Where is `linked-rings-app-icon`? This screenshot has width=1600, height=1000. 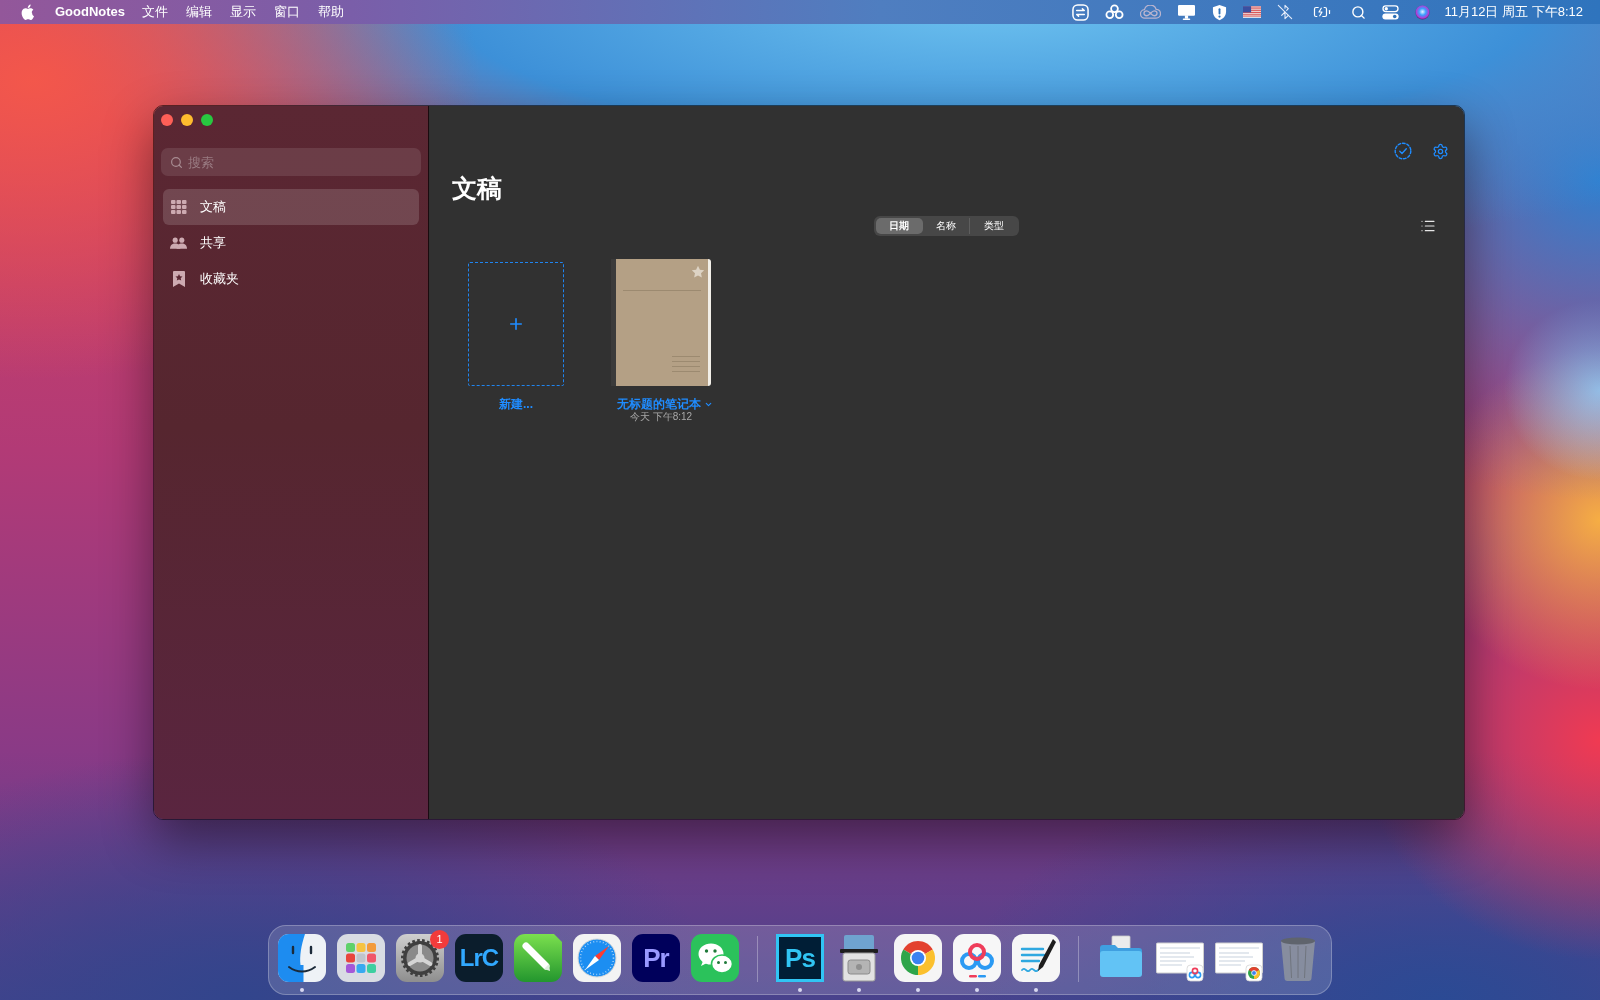 linked-rings-app-icon is located at coordinates (977, 958).